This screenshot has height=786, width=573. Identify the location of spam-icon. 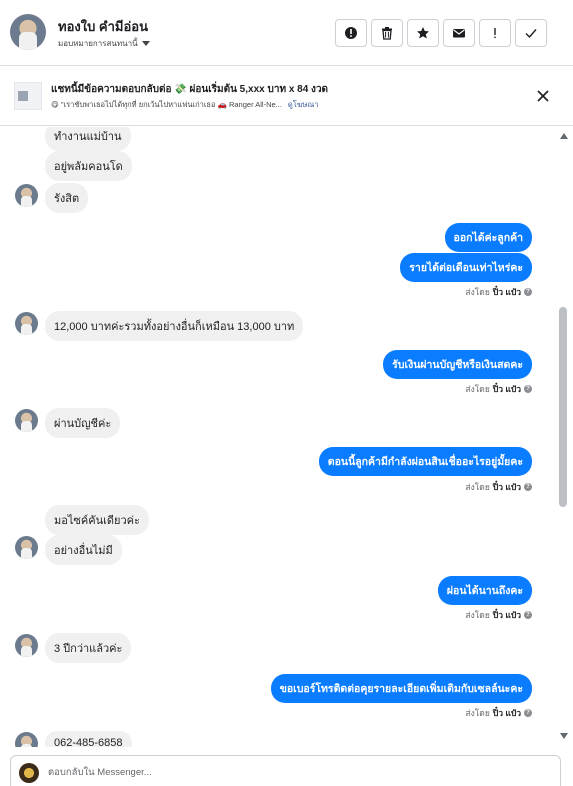
(351, 33).